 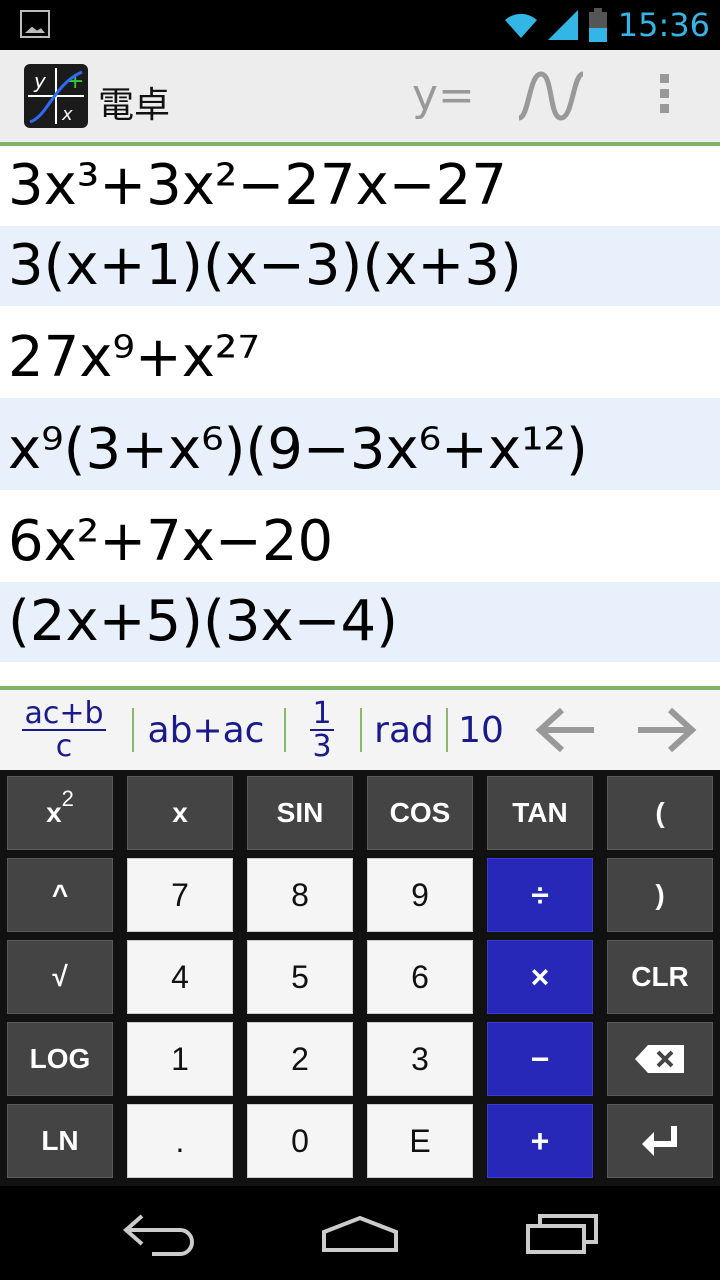 I want to click on history-expression: (2x+5)(3x−4), so click(x=203, y=621).